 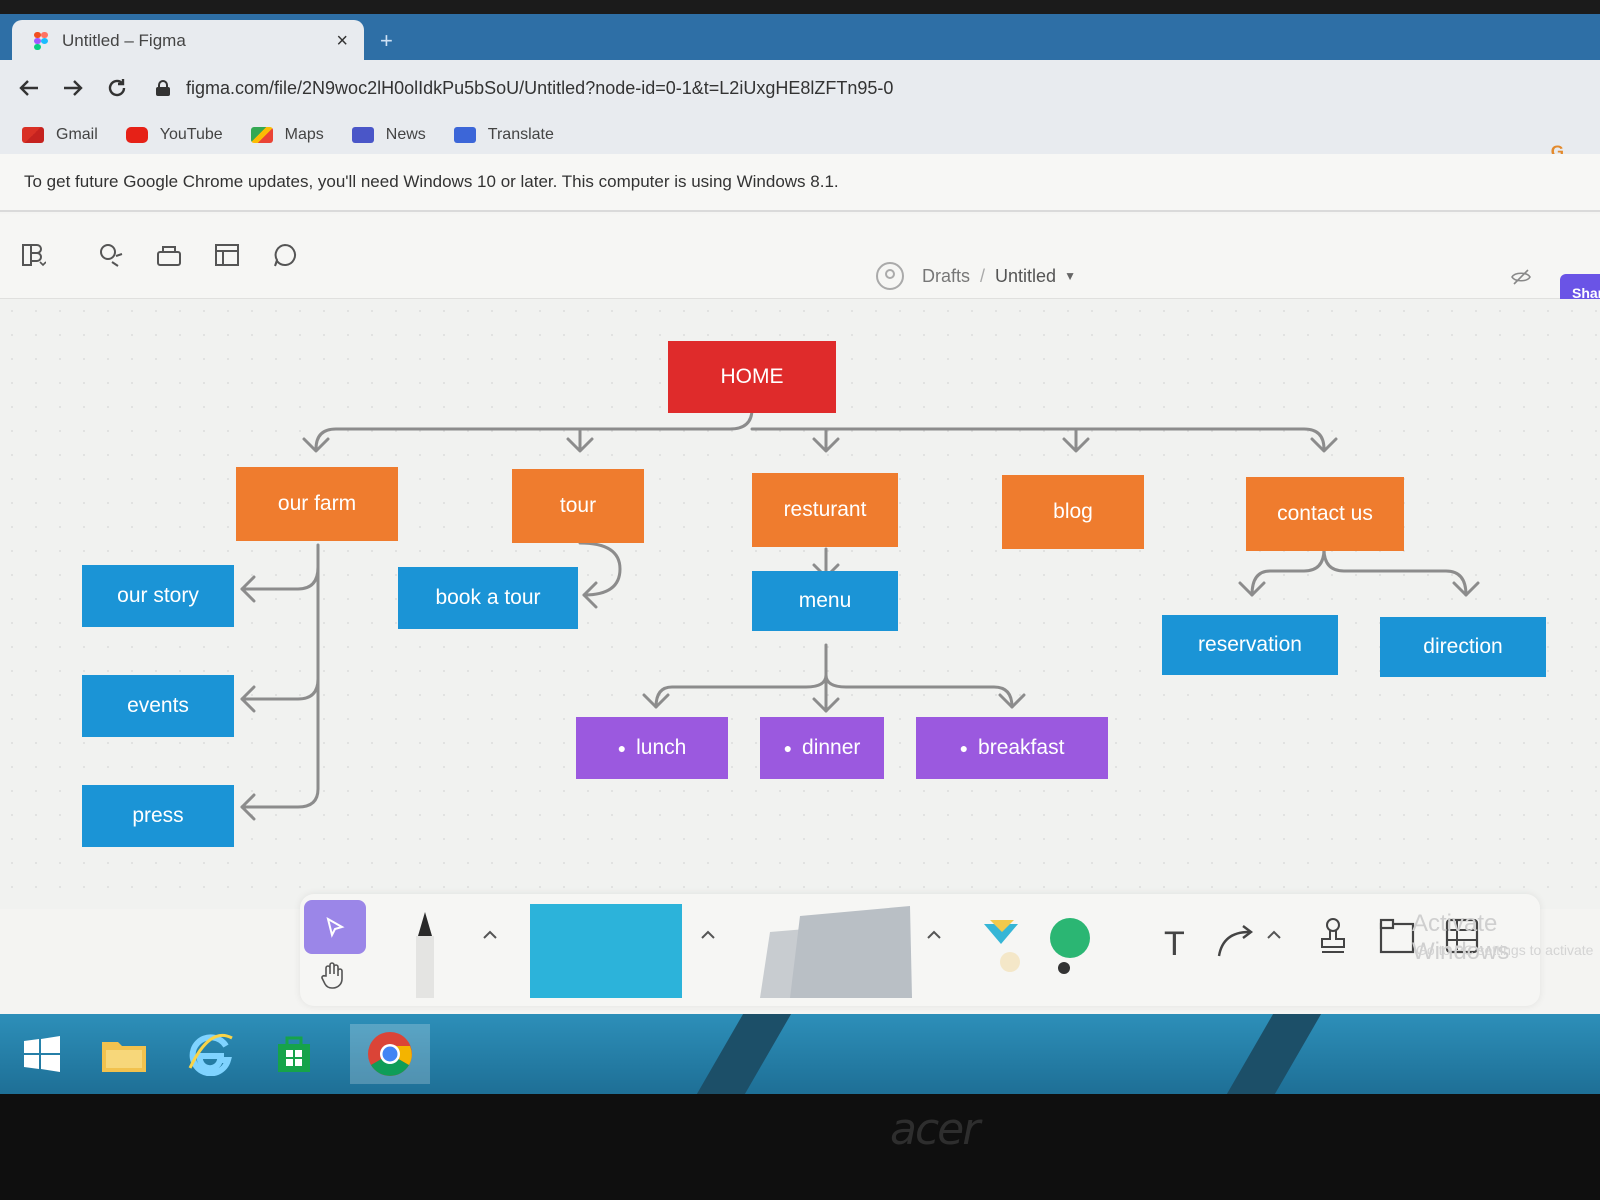 What do you see at coordinates (1397, 936) in the screenshot?
I see `section-icon` at bounding box center [1397, 936].